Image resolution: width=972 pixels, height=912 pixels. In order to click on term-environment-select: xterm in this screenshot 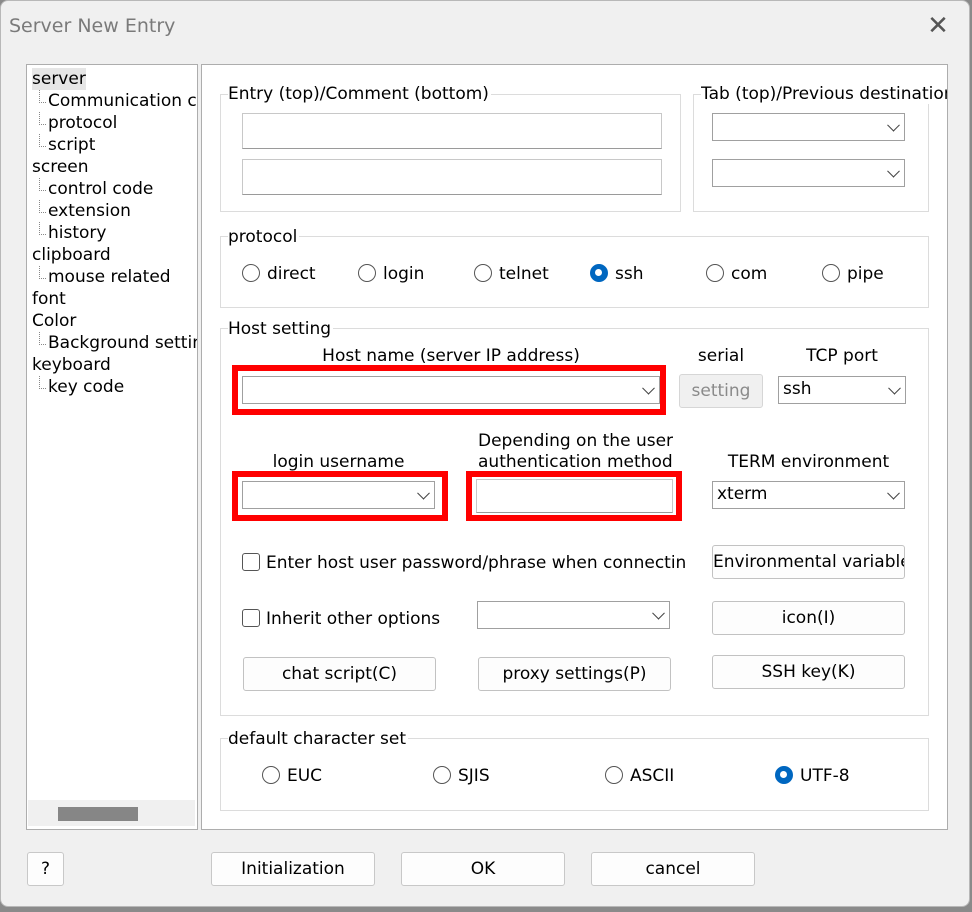, I will do `click(808, 495)`.